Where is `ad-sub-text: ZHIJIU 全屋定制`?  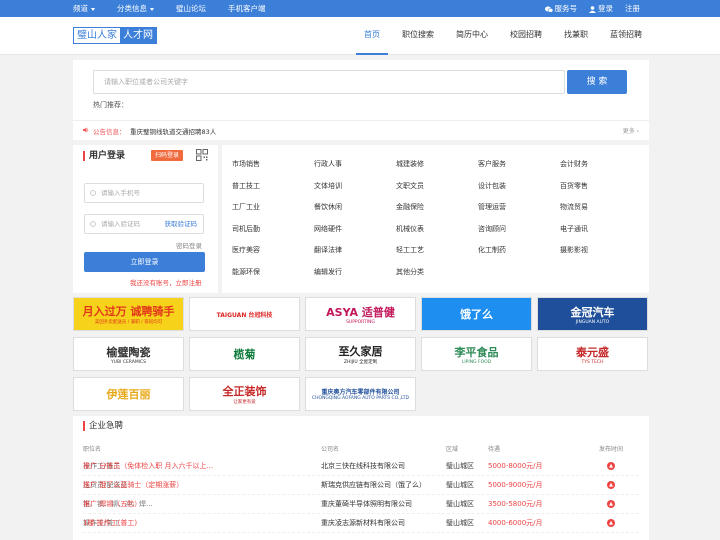
ad-sub-text: ZHIJIU 全屋定制 is located at coordinates (360, 362).